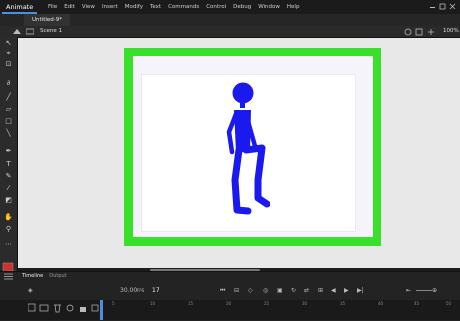 Image resolution: width=460 pixels, height=321 pixels. What do you see at coordinates (8, 97) in the screenshot?
I see `brush-tool-icon: ╱` at bounding box center [8, 97].